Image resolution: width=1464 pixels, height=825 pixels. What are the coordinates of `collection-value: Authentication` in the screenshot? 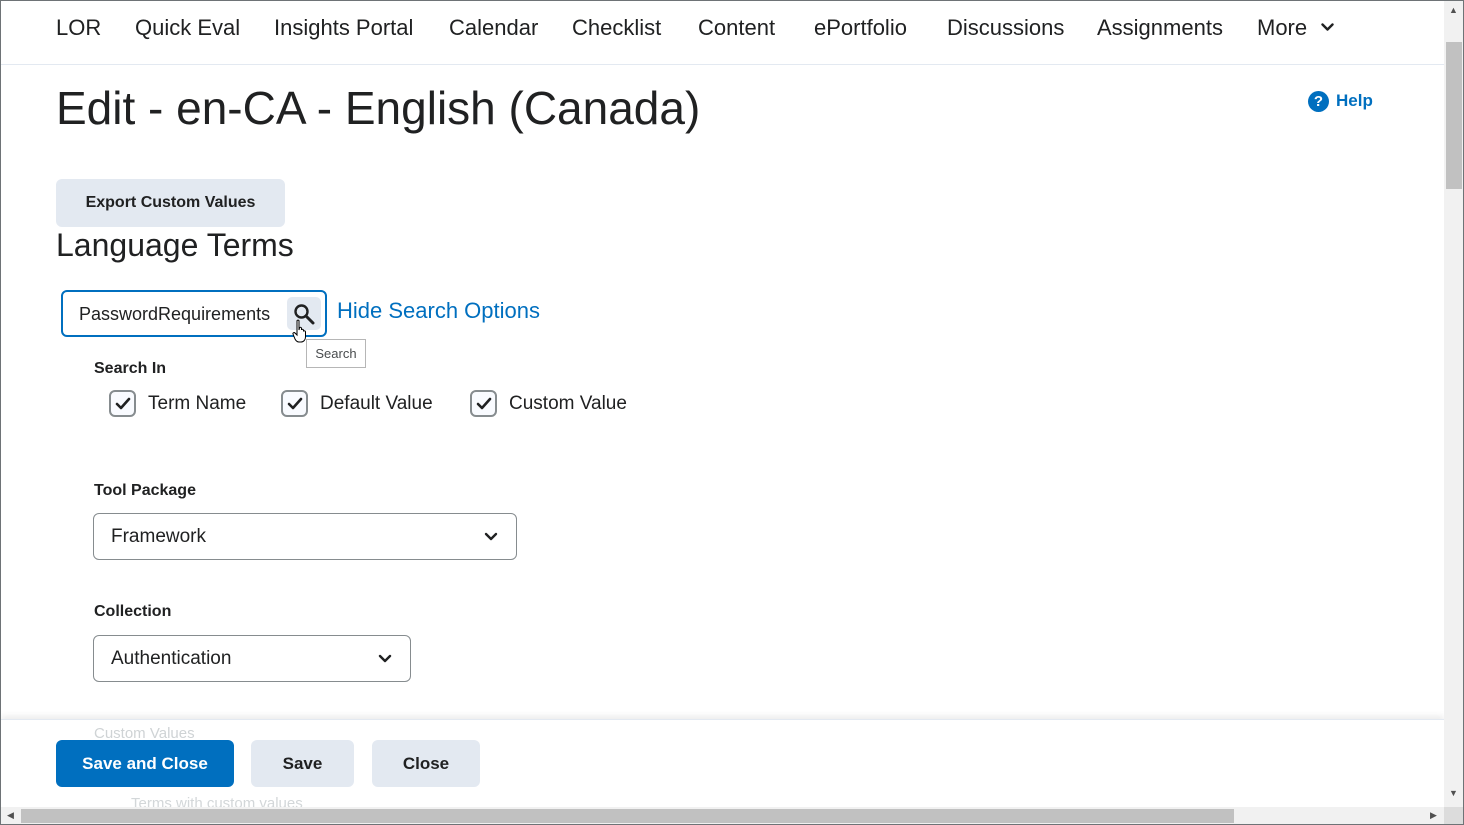 It's located at (171, 658).